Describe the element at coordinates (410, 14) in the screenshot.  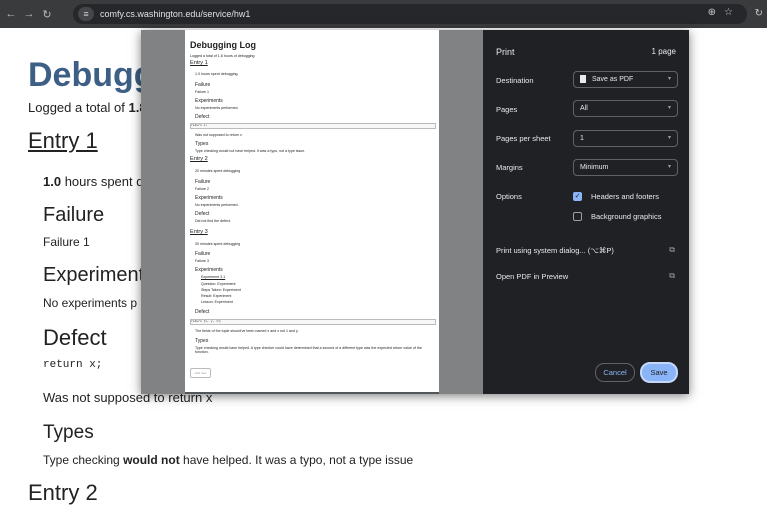
I see `address-bar: ≡ comfy.cs.washington.edu/service/hw1 ⊕☆` at that location.